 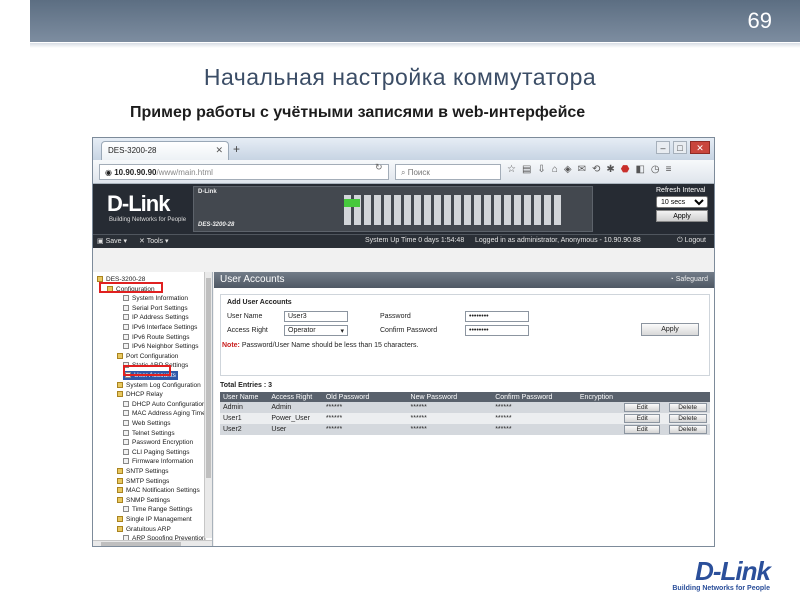 What do you see at coordinates (682, 202) in the screenshot?
I see `refresh-select: 10 secs` at bounding box center [682, 202].